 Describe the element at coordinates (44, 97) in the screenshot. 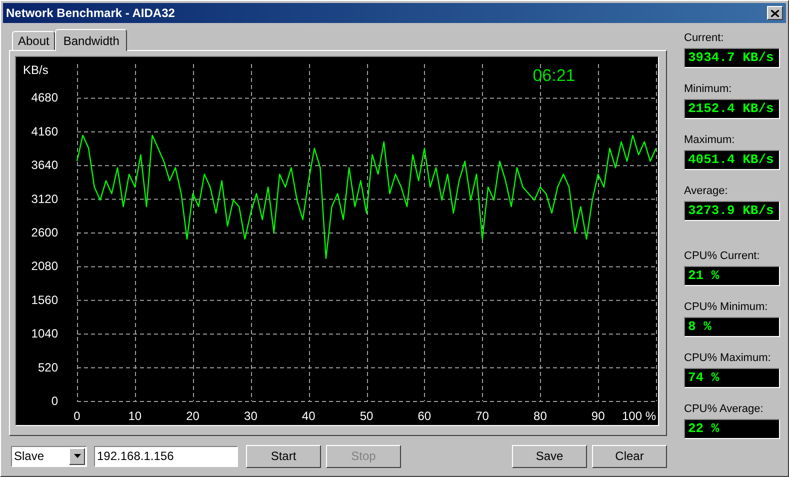

I see `y-tick-label: 4680` at that location.